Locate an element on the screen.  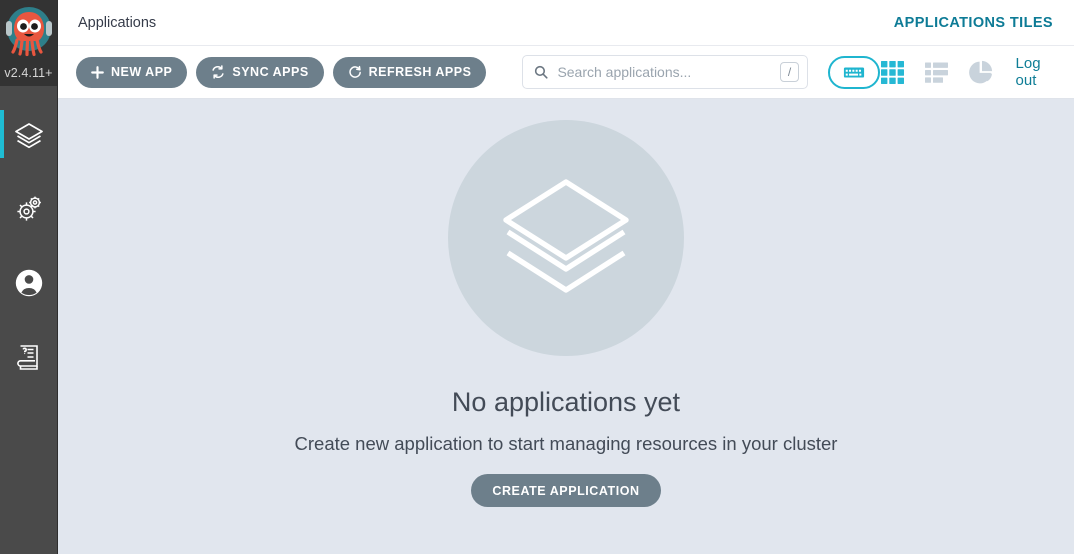
summary-view-button is located at coordinates (980, 72).